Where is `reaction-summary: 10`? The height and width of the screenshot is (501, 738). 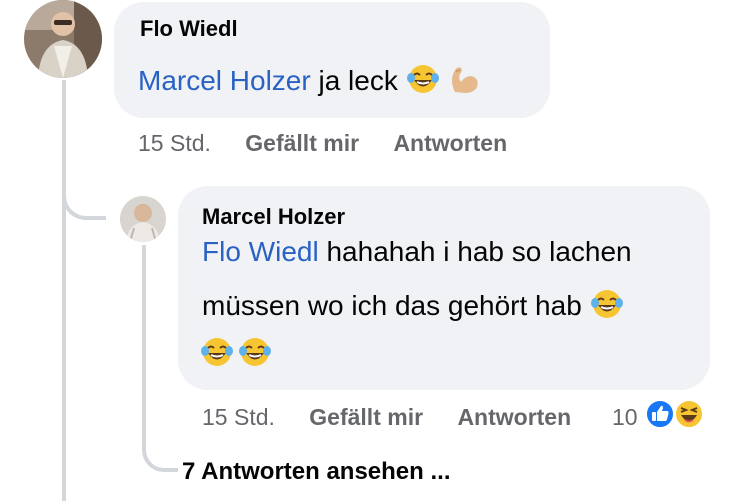 reaction-summary: 10 is located at coordinates (658, 416).